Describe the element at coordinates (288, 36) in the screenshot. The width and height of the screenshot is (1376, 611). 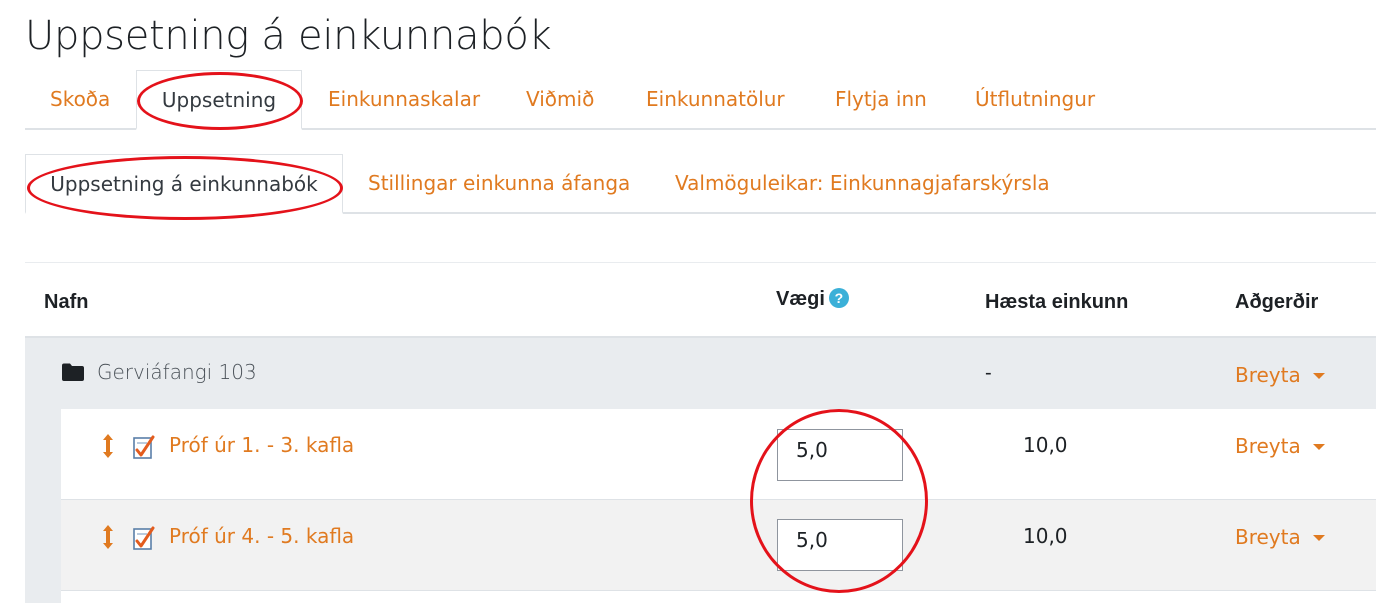
I see `page-title: Uppsetning á einkunnabók` at that location.